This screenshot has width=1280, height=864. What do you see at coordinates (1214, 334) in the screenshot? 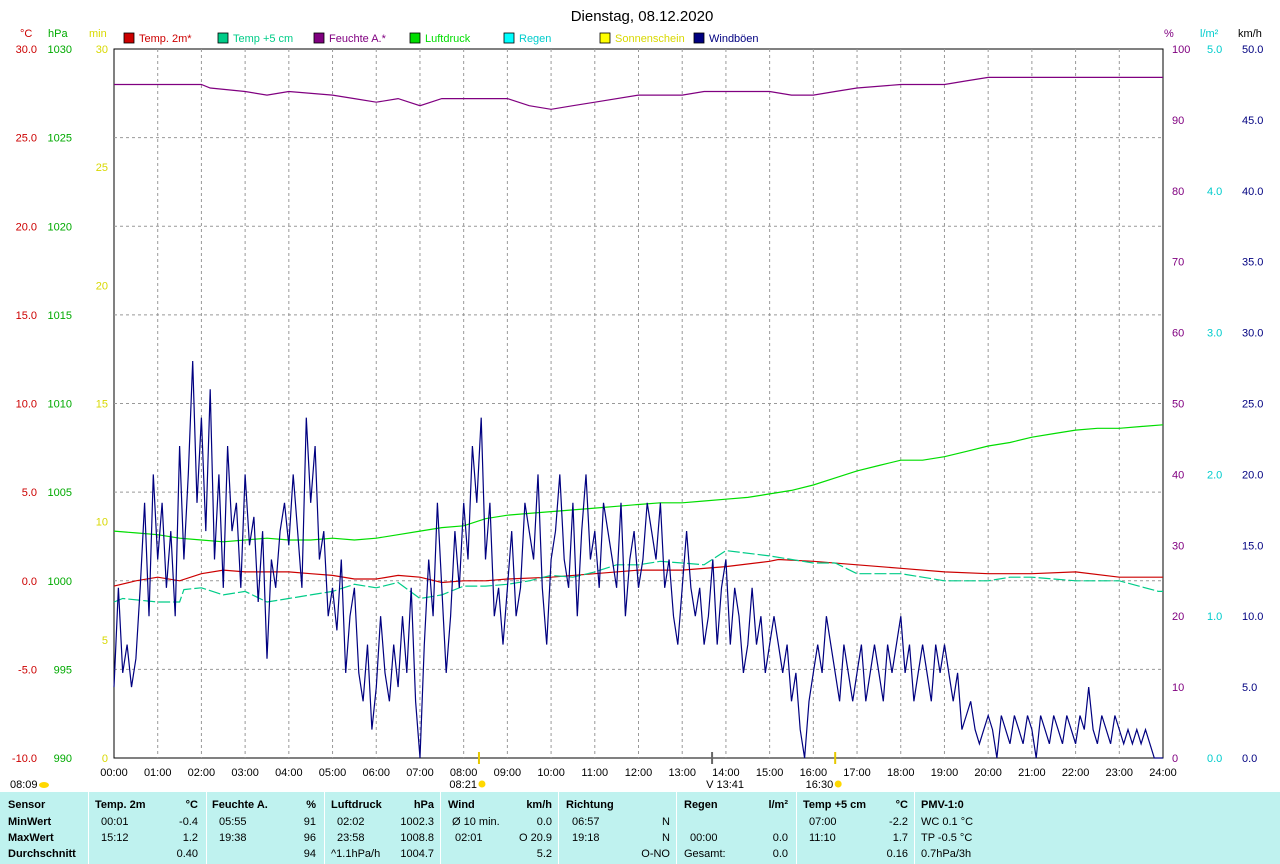
I see `tick-rain: 3.0` at bounding box center [1214, 334].